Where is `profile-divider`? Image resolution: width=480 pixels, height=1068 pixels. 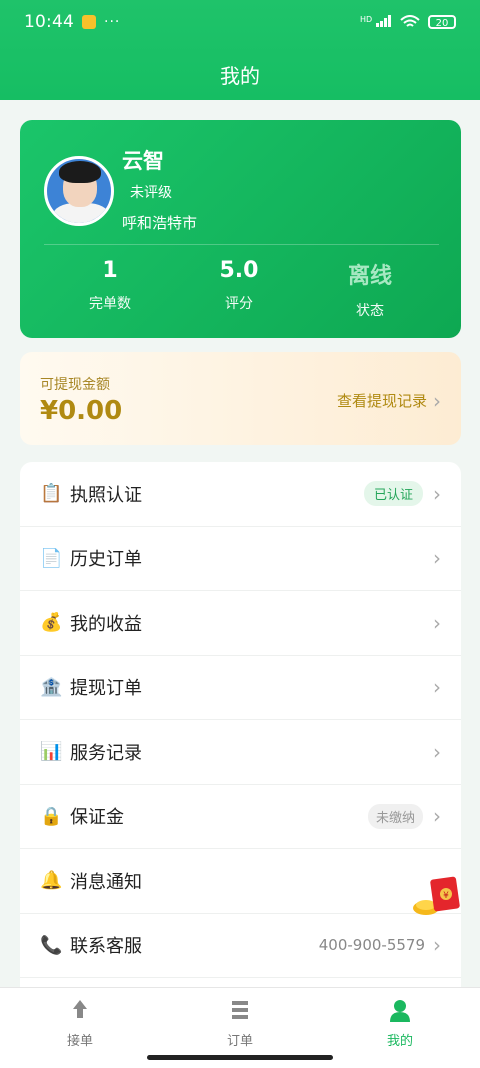 profile-divider is located at coordinates (241, 244).